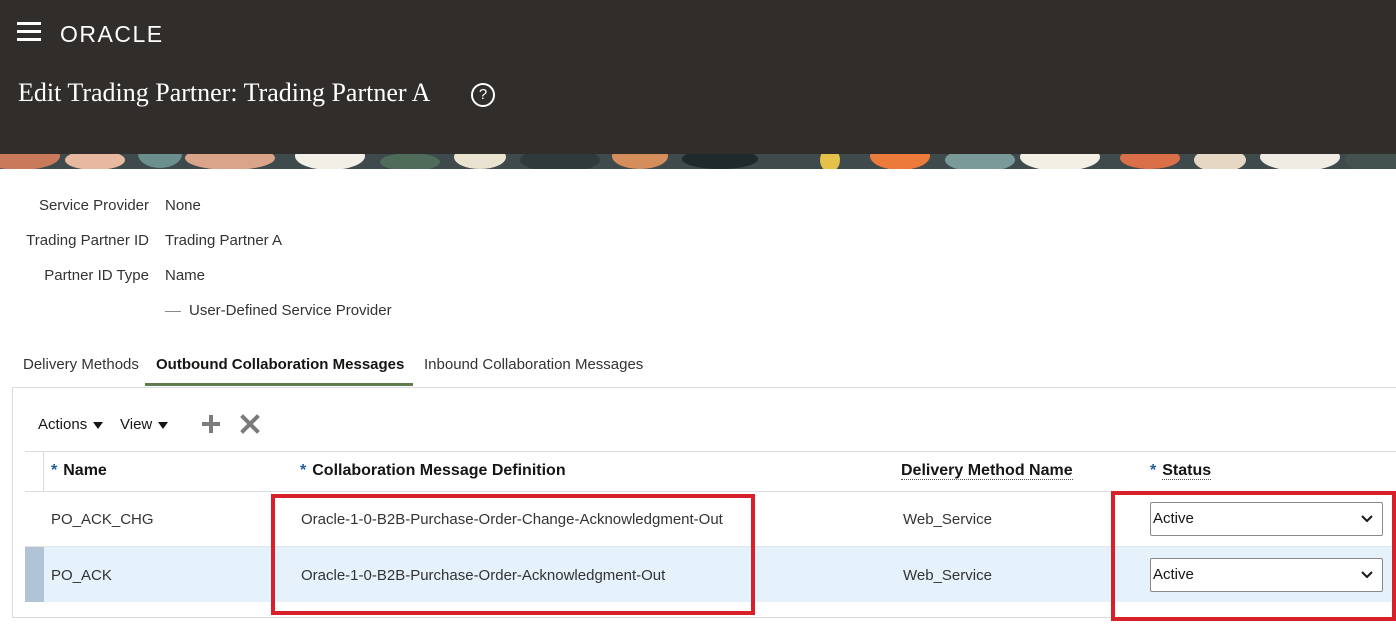  I want to click on row-selector-header, so click(34, 471).